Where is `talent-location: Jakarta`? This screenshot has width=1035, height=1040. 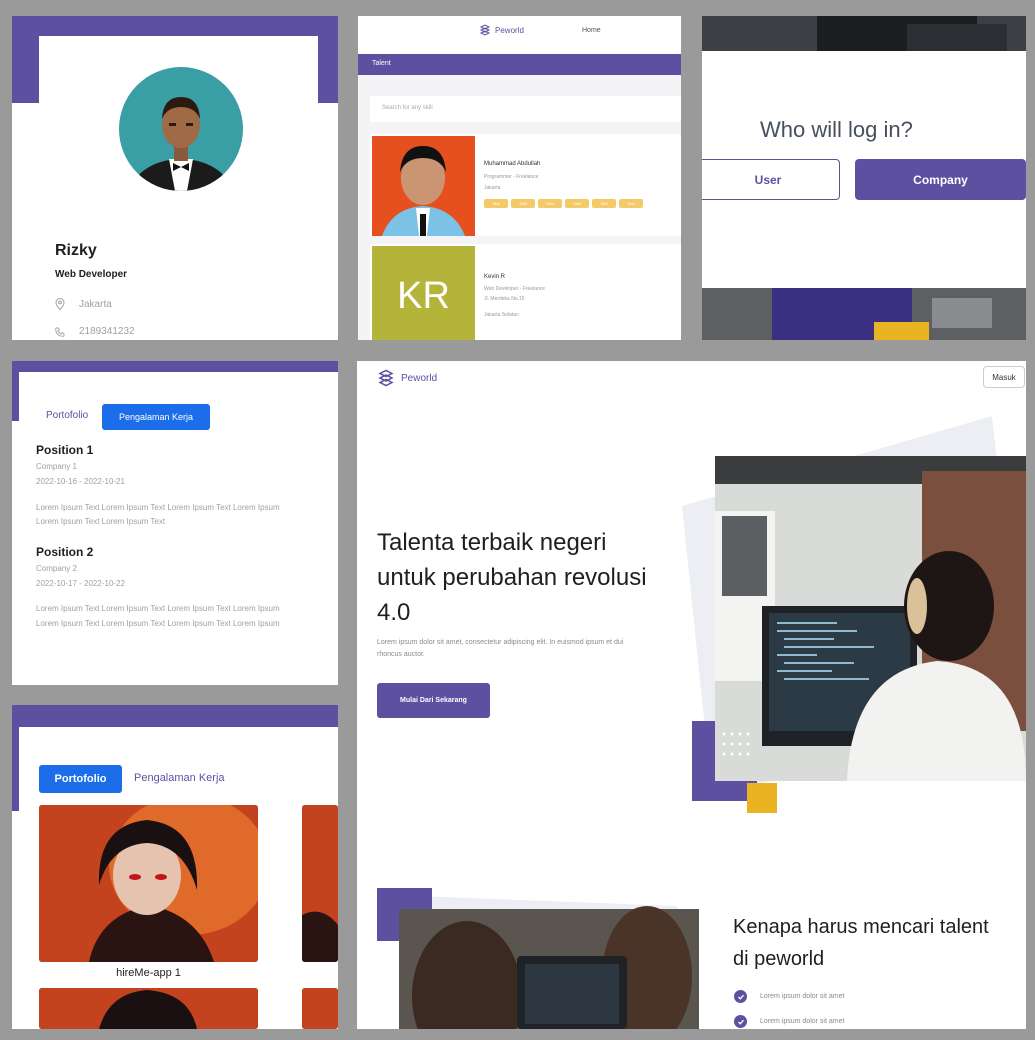 talent-location: Jakarta is located at coordinates (492, 188).